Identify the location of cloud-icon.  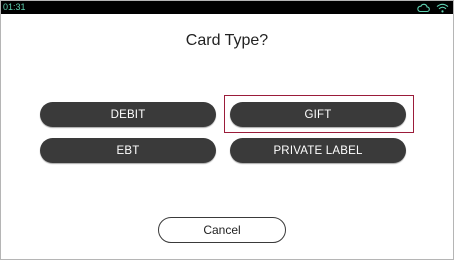
(423, 8).